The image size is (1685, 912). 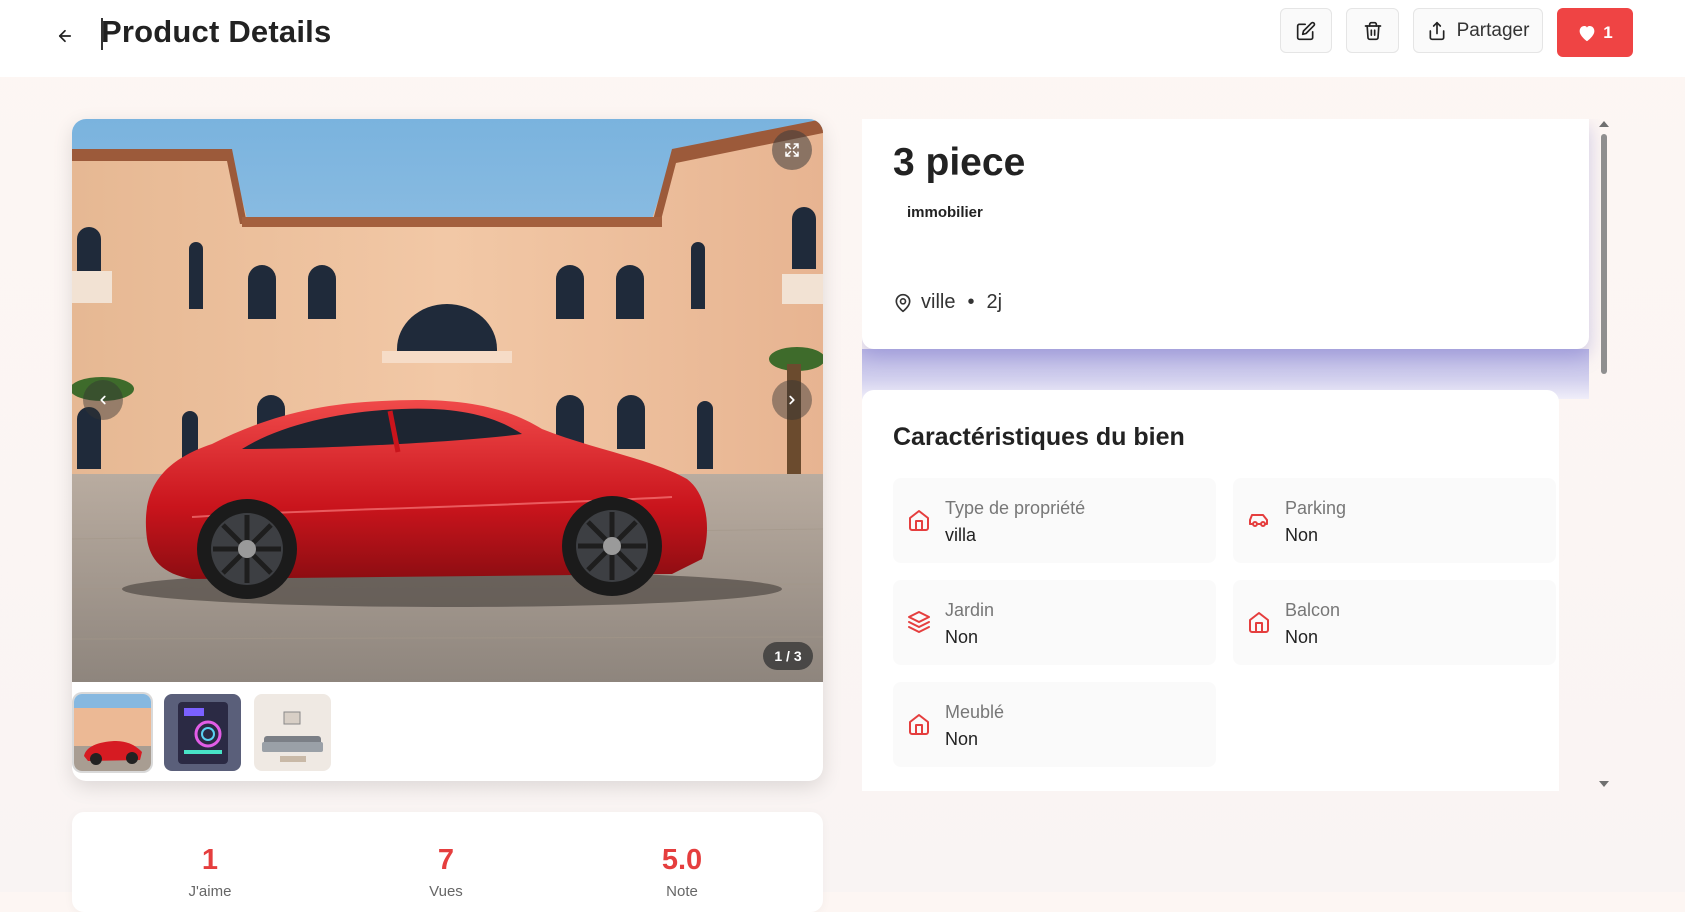 What do you see at coordinates (1015, 508) in the screenshot?
I see `feature-key: Type de propriété` at bounding box center [1015, 508].